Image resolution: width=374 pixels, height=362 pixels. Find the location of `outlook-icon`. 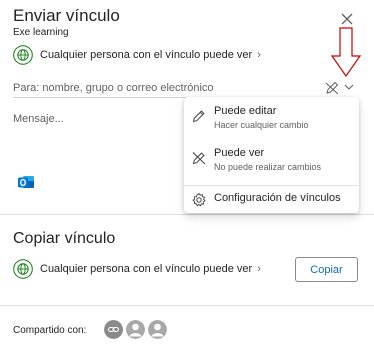

outlook-icon is located at coordinates (26, 182).